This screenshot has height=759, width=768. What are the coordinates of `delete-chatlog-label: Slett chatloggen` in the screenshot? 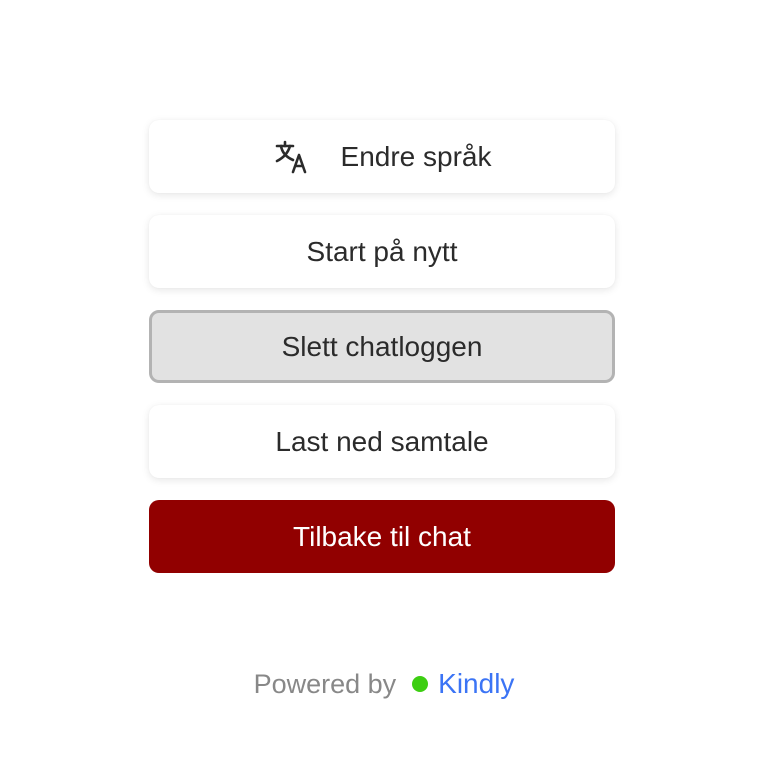 It's located at (382, 346).